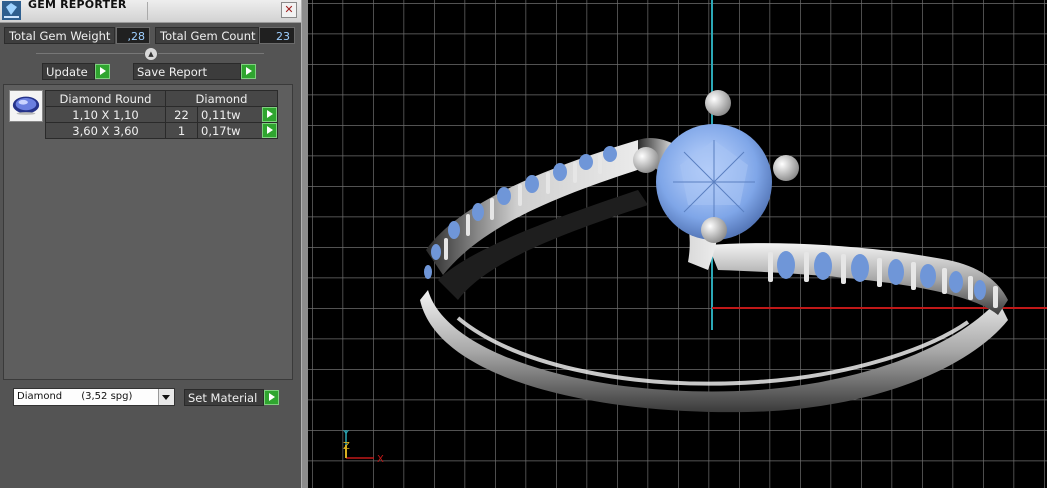 This screenshot has height=488, width=1047. What do you see at coordinates (221, 130) in the screenshot?
I see `gem-weight: 0,17tw` at bounding box center [221, 130].